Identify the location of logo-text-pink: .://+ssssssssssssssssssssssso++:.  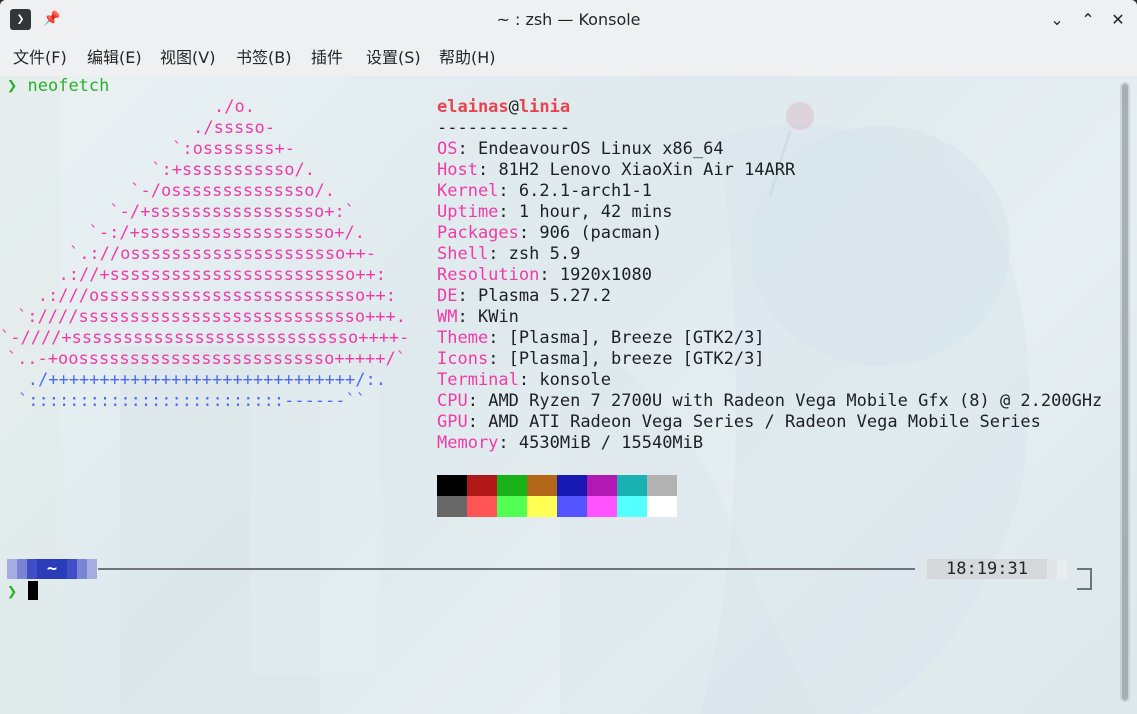
(222, 275).